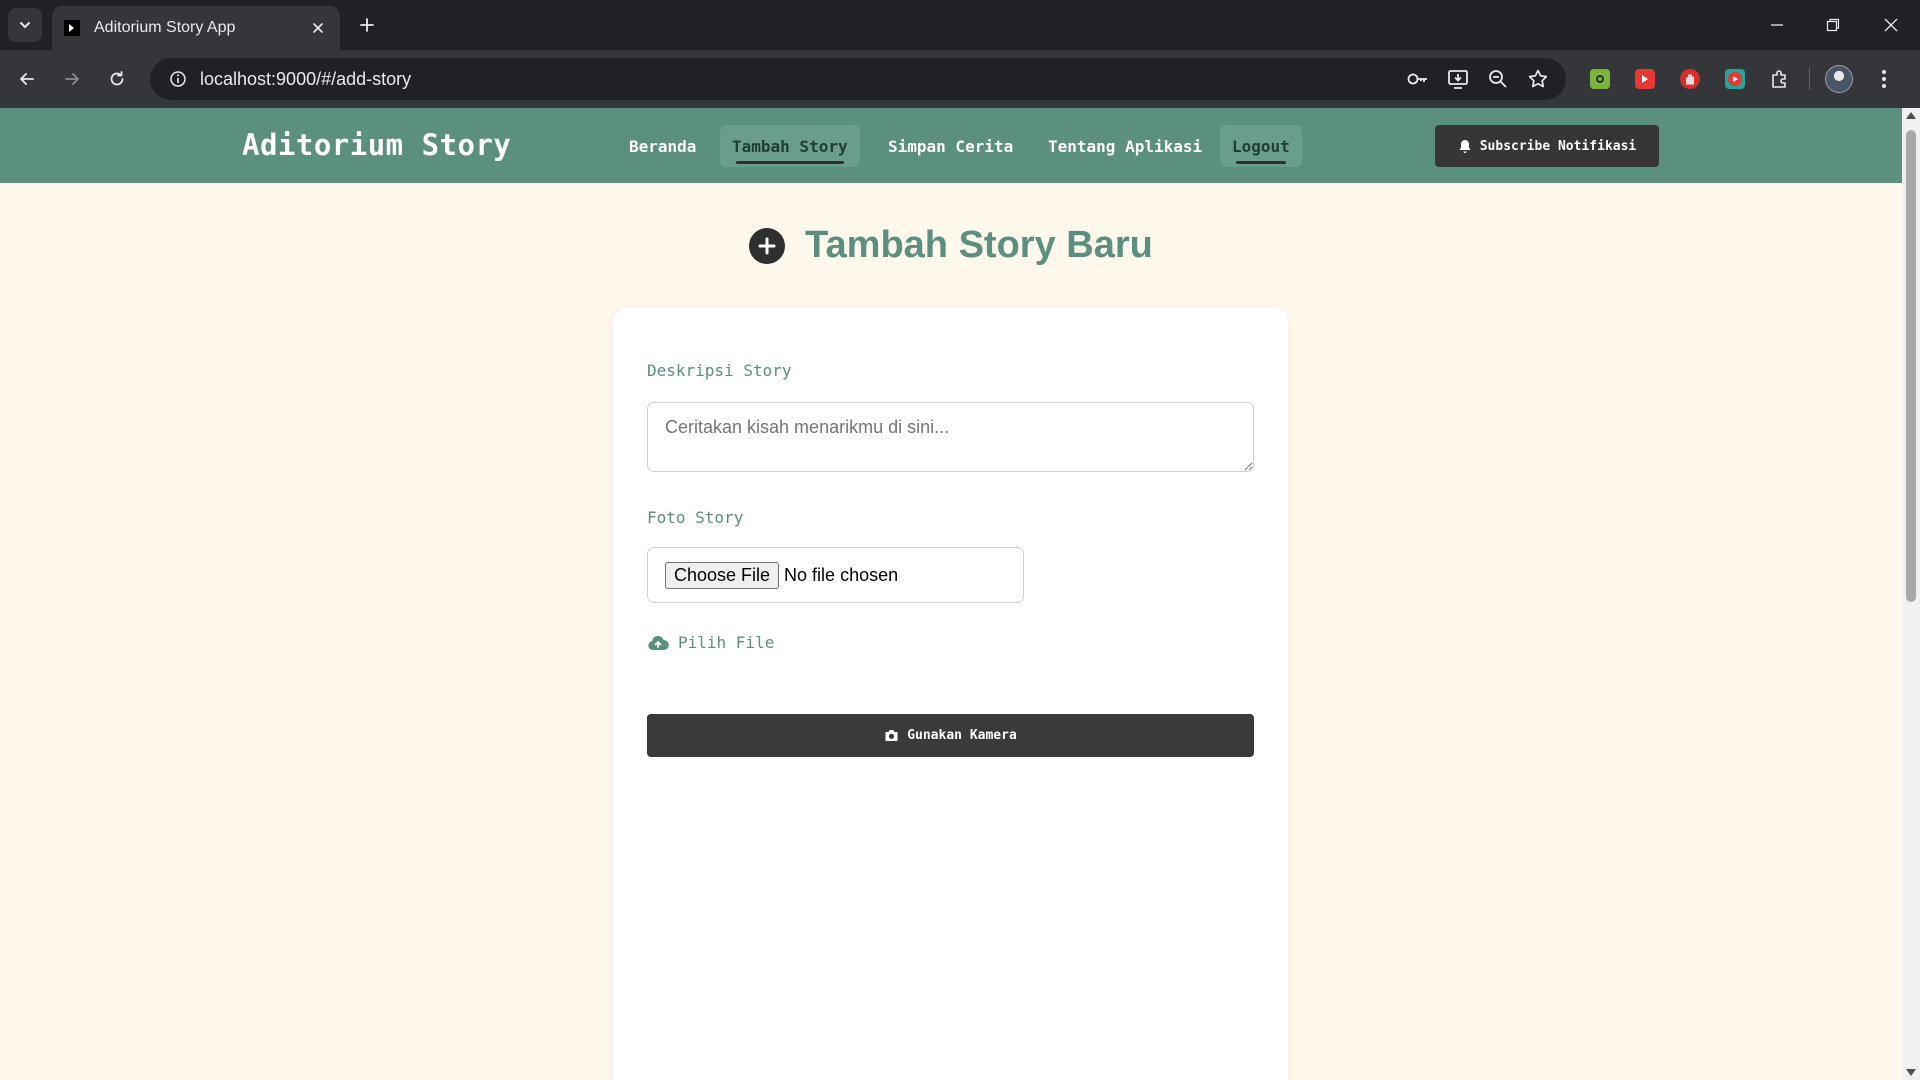  I want to click on youtube-extension-icon, so click(1735, 79).